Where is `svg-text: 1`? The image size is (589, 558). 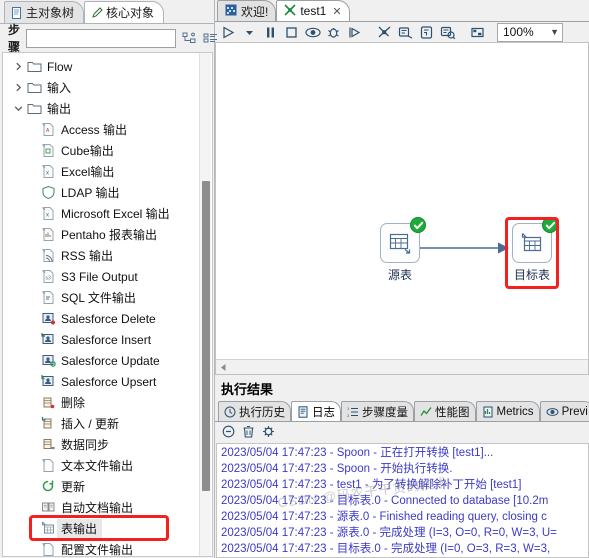
svg-text: 1 is located at coordinates (348, 408).